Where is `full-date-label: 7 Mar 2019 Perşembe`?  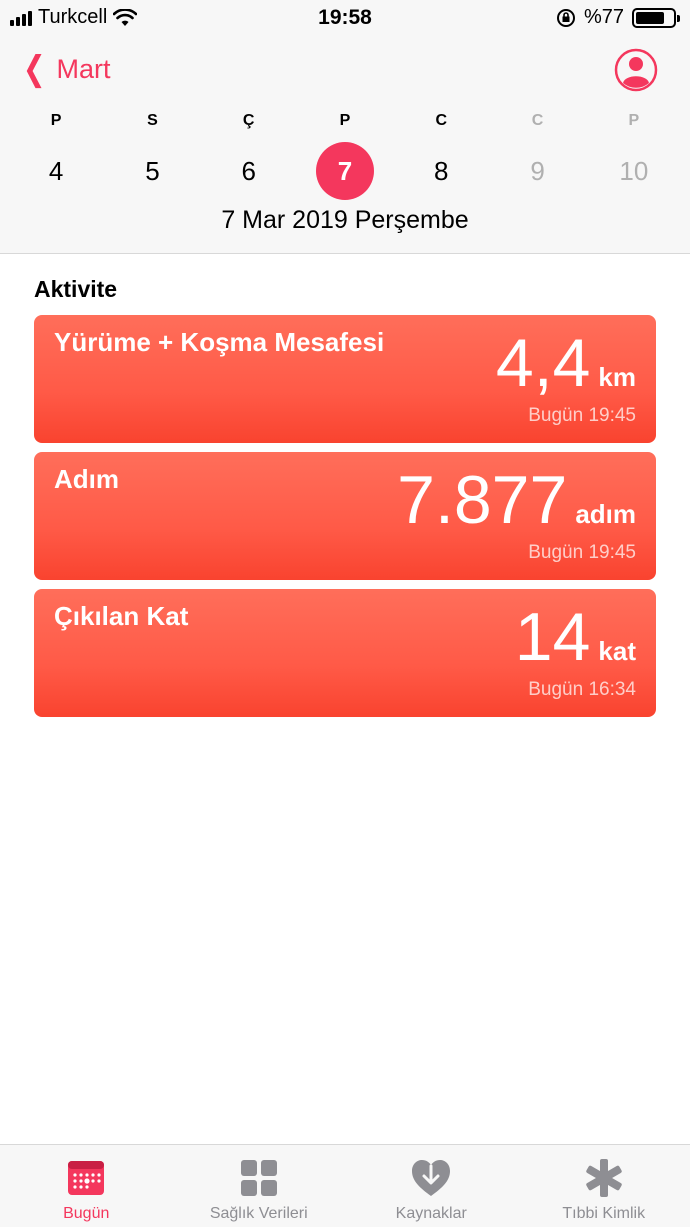
full-date-label: 7 Mar 2019 Perşembe is located at coordinates (345, 220).